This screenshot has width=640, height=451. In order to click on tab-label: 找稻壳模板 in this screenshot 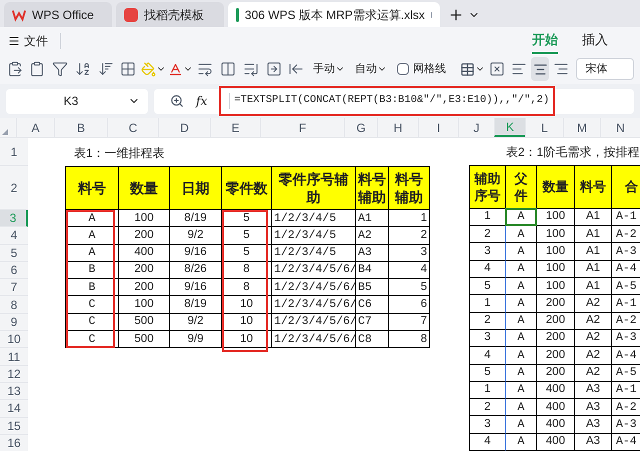, I will do `click(174, 15)`.